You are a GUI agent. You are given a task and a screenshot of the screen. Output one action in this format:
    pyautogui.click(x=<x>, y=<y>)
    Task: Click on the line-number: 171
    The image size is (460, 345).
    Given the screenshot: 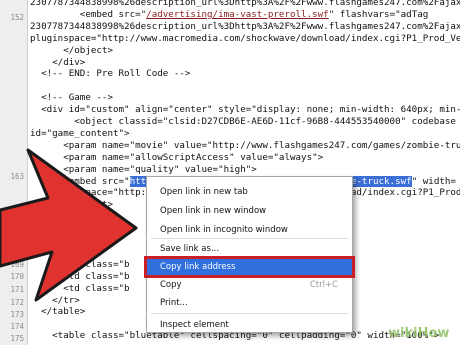 What is the action you would take?
    pyautogui.click(x=17, y=289)
    